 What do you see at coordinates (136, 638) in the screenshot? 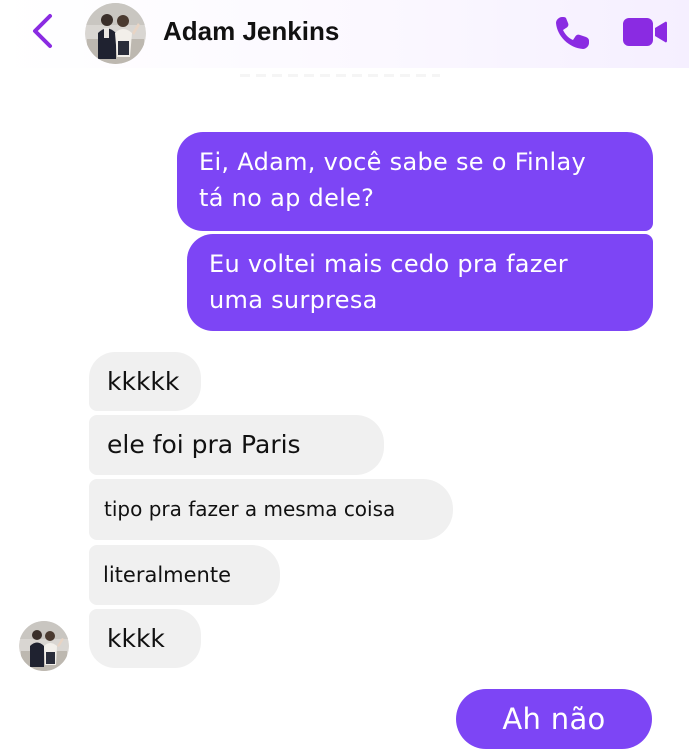
I see `message-text: kkkk` at bounding box center [136, 638].